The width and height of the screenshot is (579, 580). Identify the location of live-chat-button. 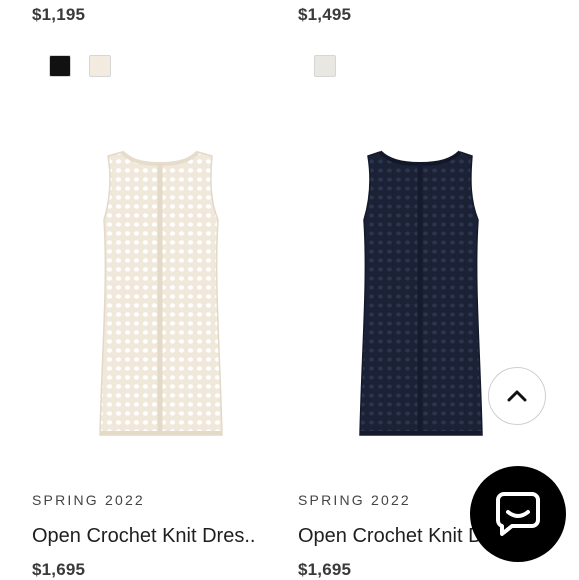
(518, 514).